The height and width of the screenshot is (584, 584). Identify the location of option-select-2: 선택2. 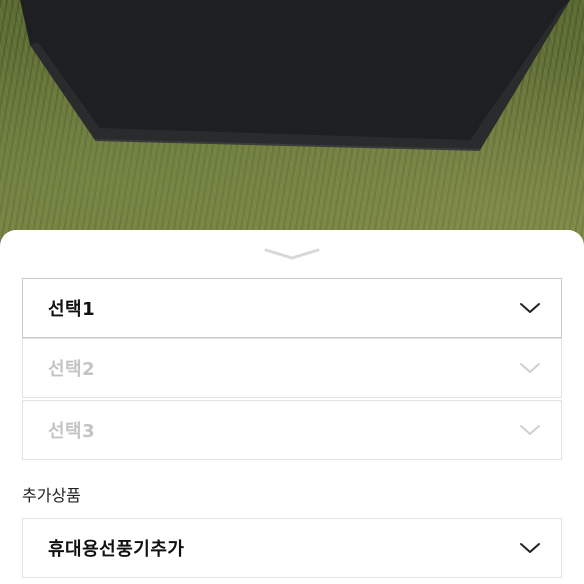
(292, 368).